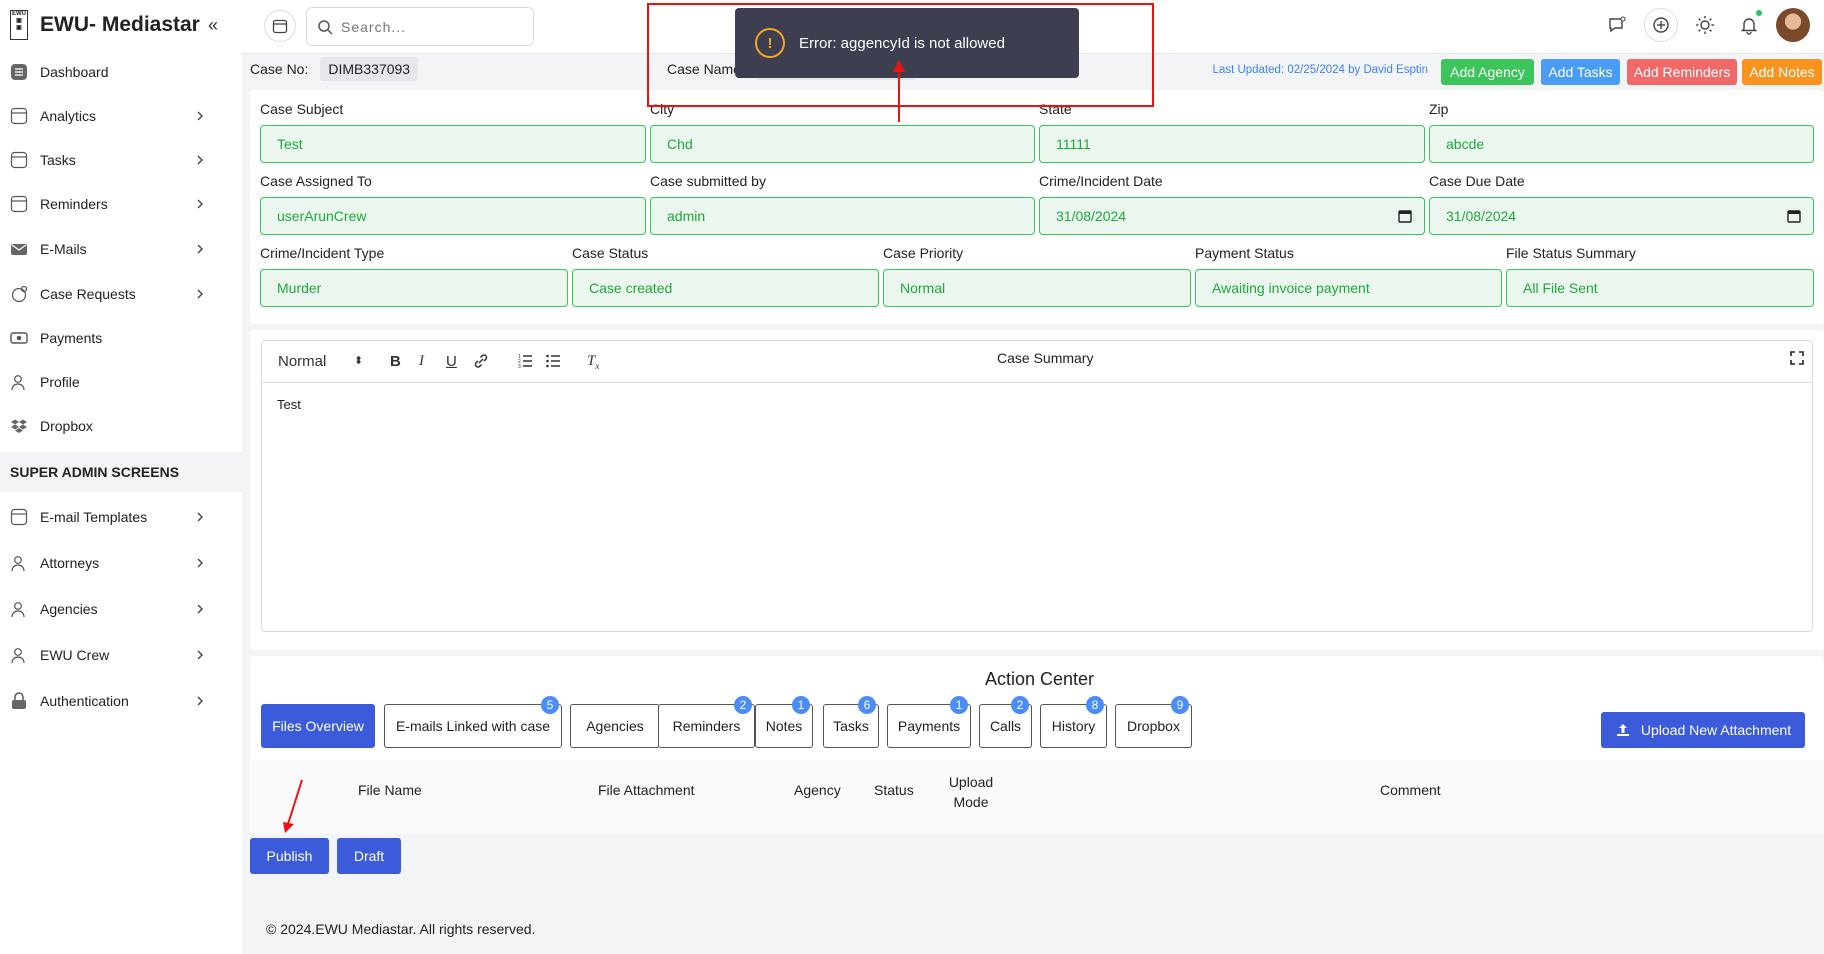  I want to click on sidebar-item-case-requests: Case Requests, so click(121, 294).